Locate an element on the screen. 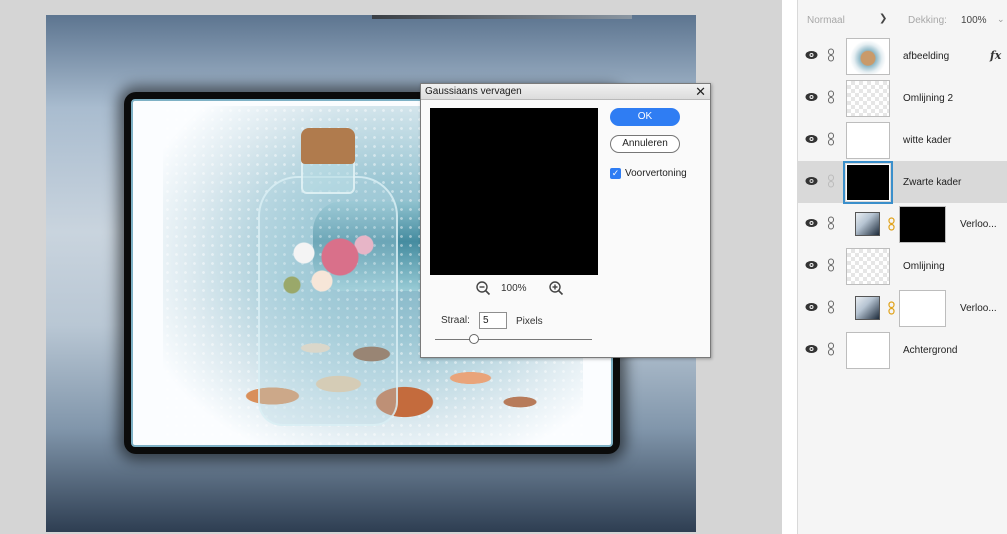 The height and width of the screenshot is (534, 1007). layer-row: Omlijning is located at coordinates (902, 266).